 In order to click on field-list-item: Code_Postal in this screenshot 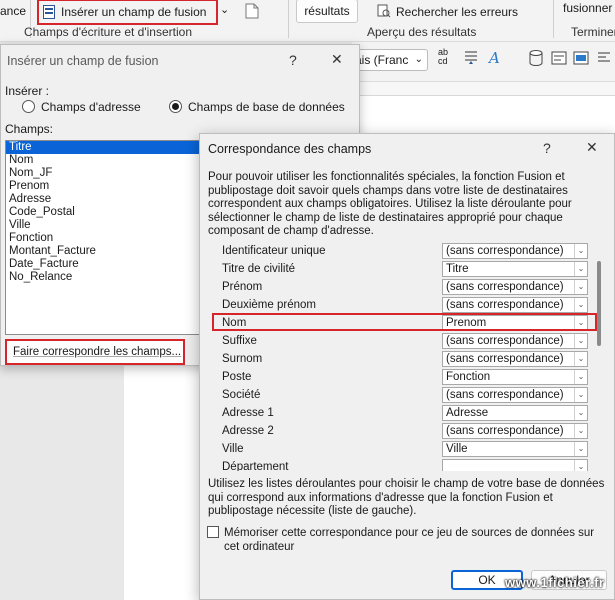, I will do `click(104, 212)`.